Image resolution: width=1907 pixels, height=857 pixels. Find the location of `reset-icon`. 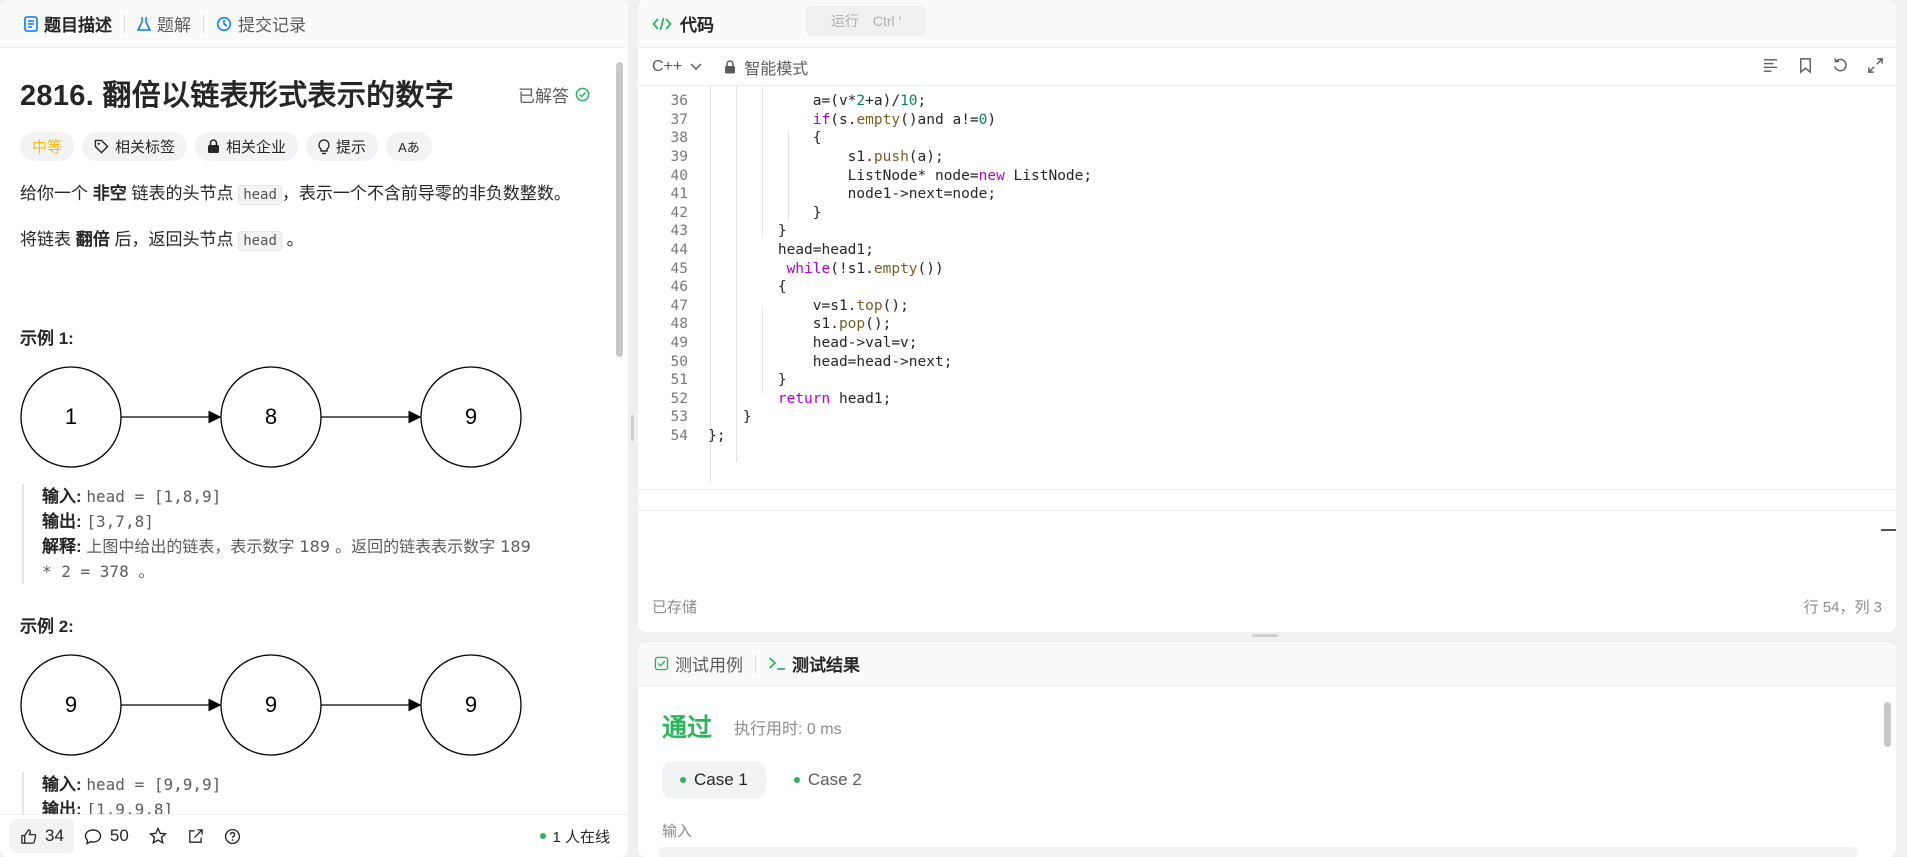

reset-icon is located at coordinates (1840, 65).